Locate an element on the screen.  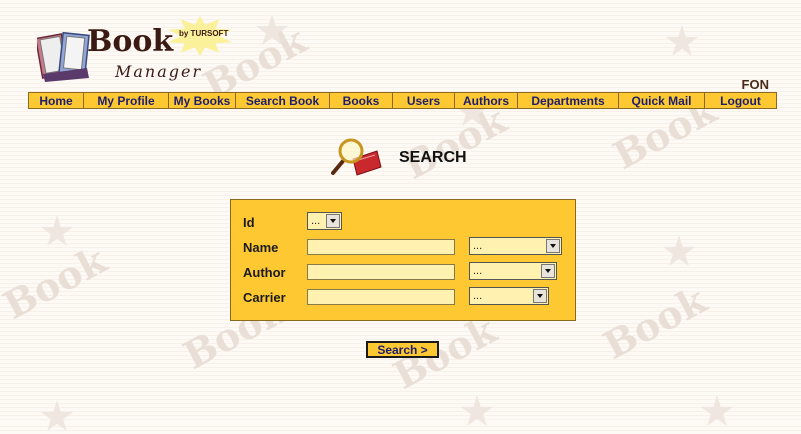
name-row: Name is located at coordinates (349, 247).